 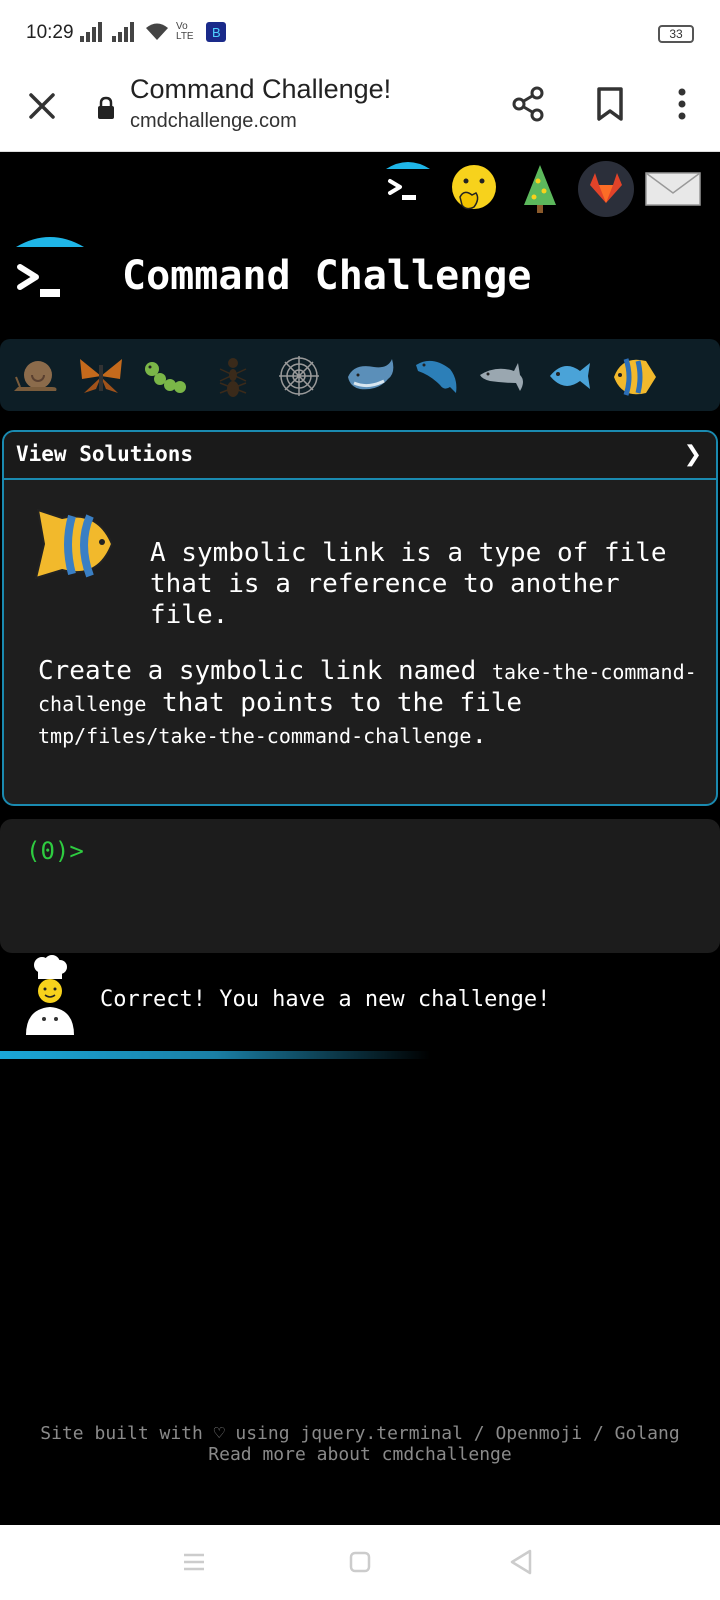 I want to click on fish-icon, so click(x=569, y=376).